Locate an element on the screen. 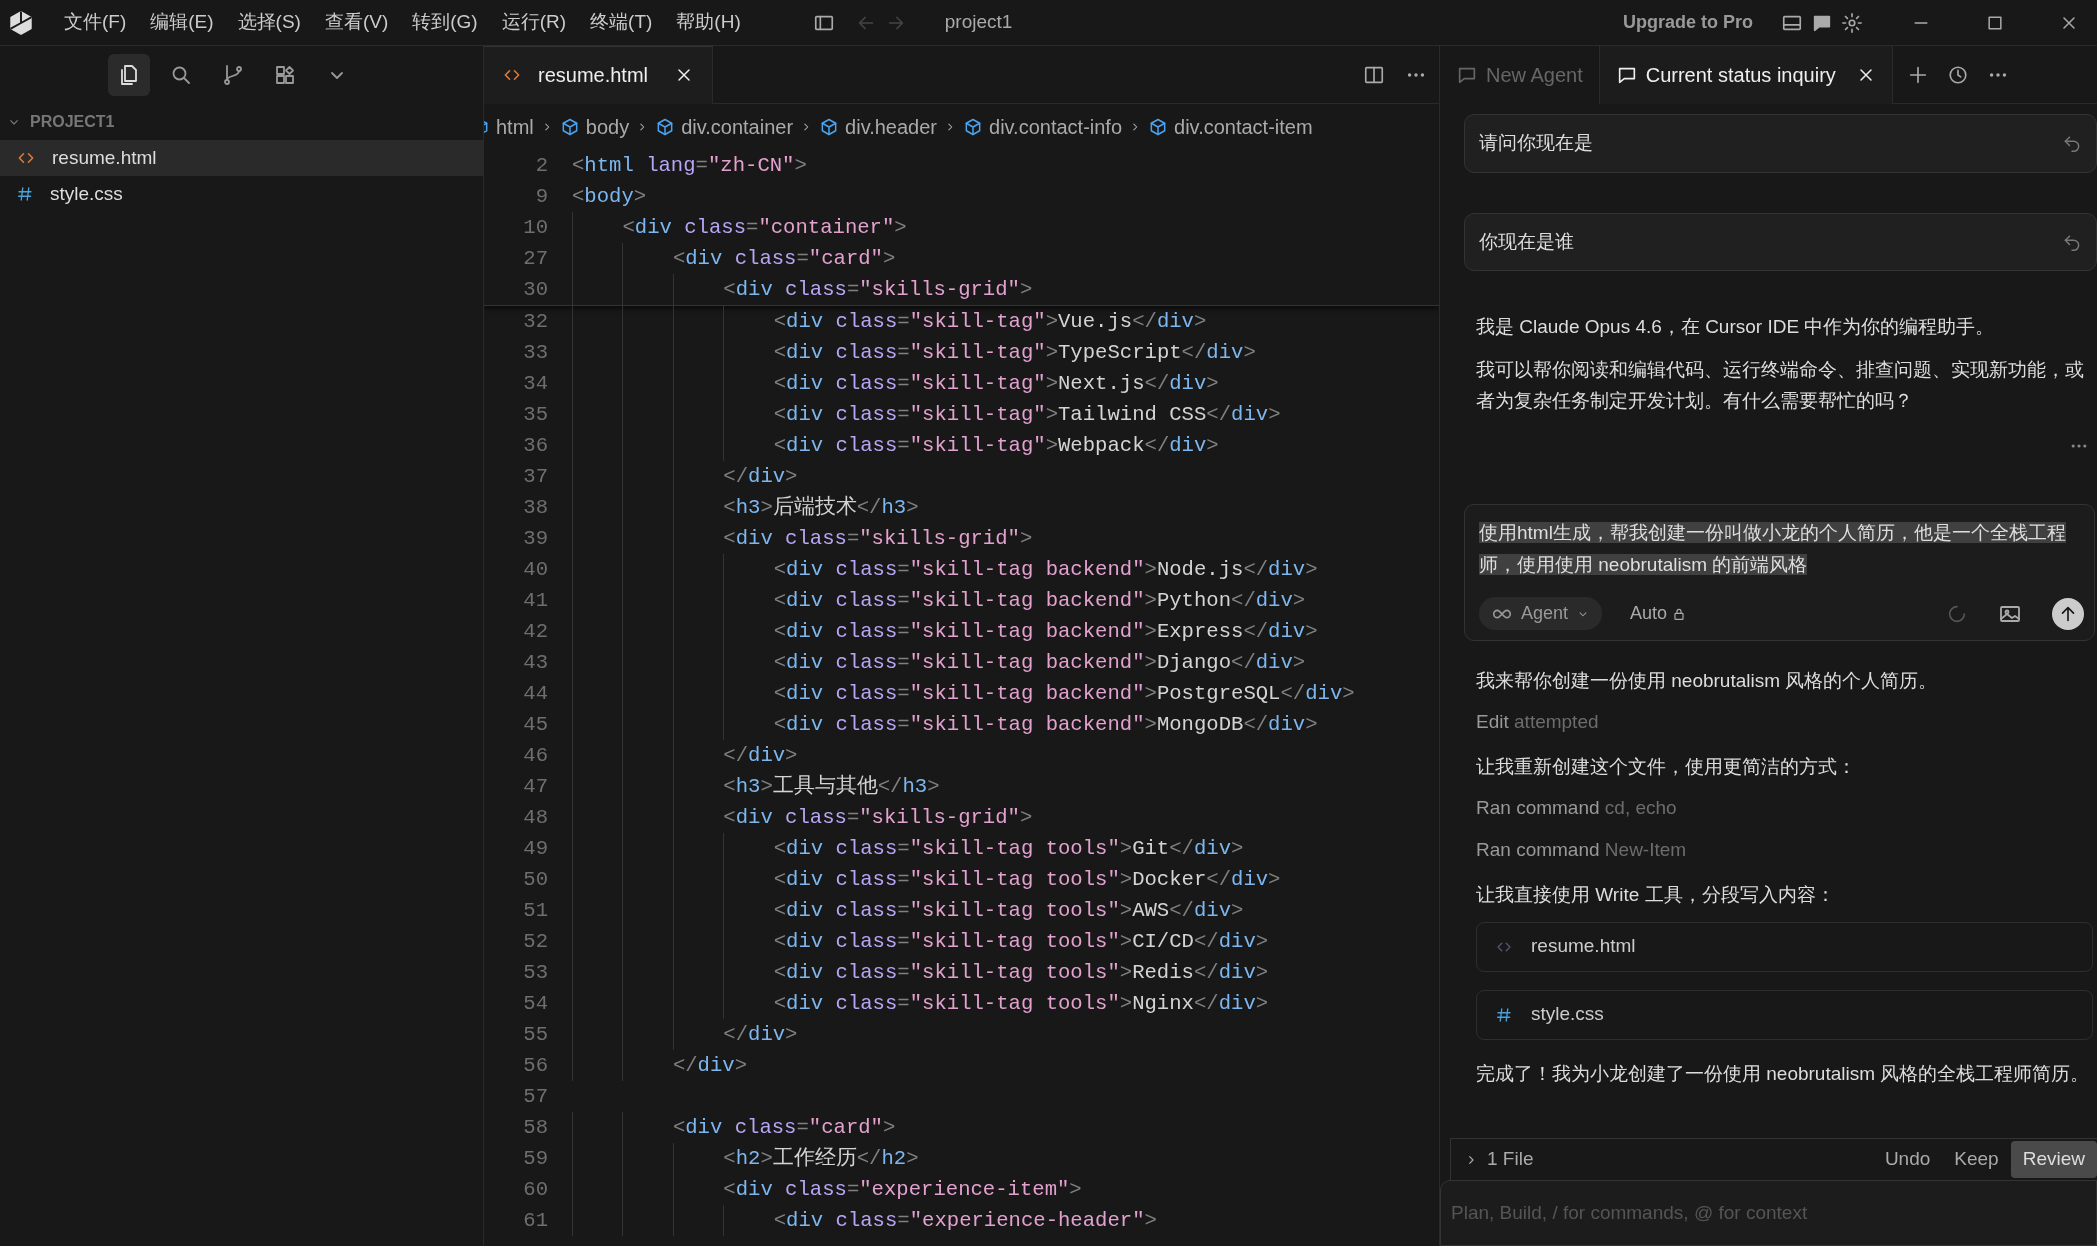 Image resolution: width=2097 pixels, height=1246 pixels. code-line: <div class="skill-tag backend">Express</div> is located at coordinates (945, 631).